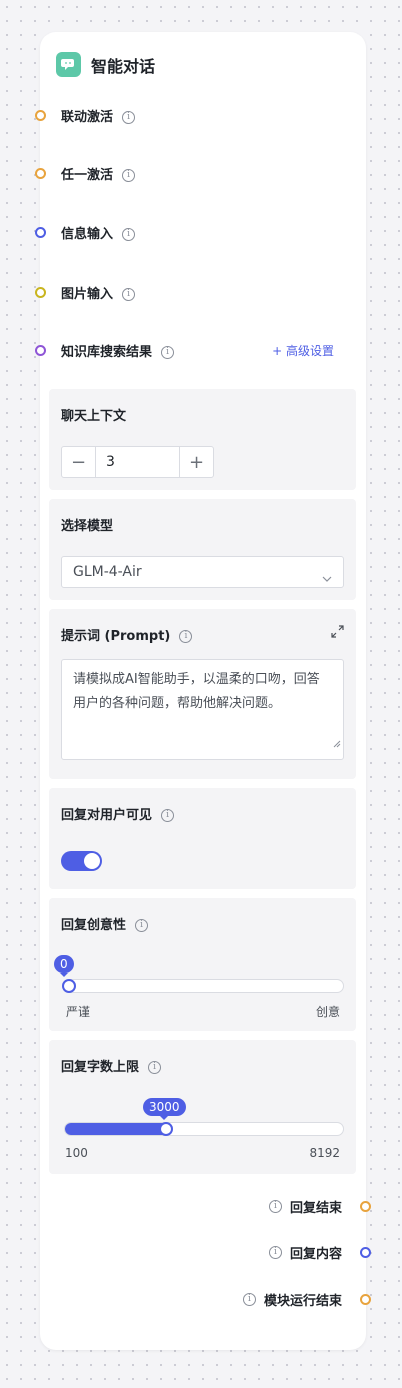 This screenshot has width=402, height=1388. I want to click on model-selected-value: GLM-4-Air, so click(107, 572).